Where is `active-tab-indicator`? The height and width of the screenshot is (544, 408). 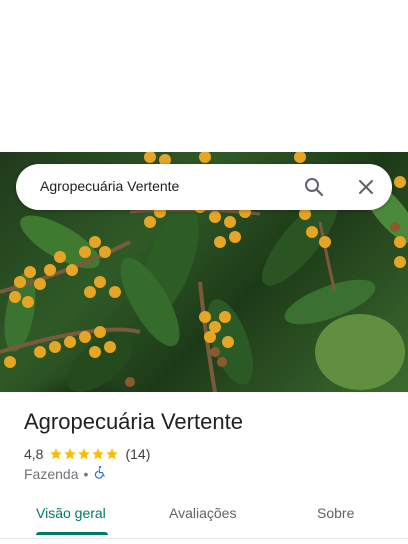 active-tab-indicator is located at coordinates (72, 533).